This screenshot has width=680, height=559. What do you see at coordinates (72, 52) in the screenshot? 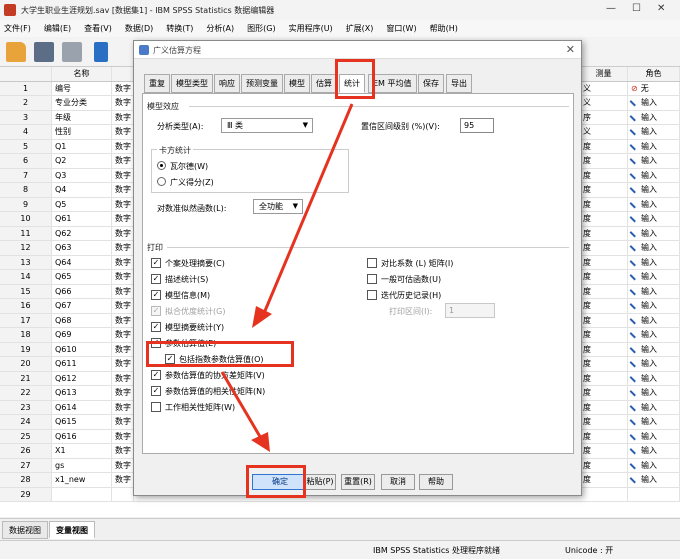
I see `print-icon` at bounding box center [72, 52].